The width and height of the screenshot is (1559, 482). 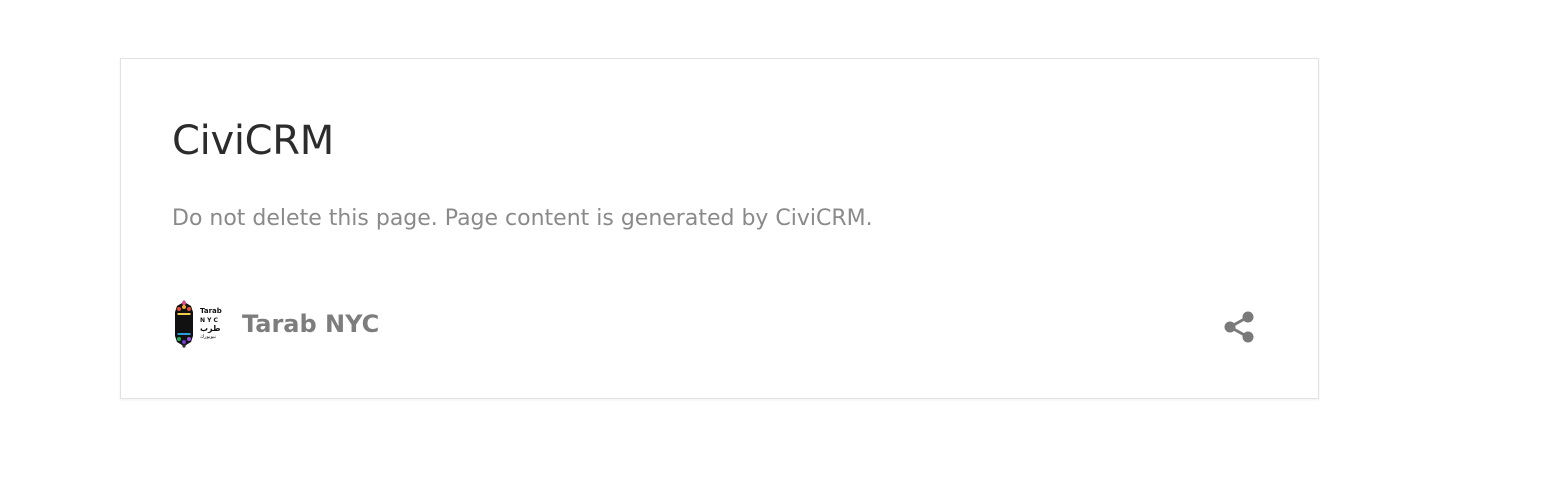 What do you see at coordinates (211, 311) in the screenshot?
I see `logo-text-tarab: Tarab` at bounding box center [211, 311].